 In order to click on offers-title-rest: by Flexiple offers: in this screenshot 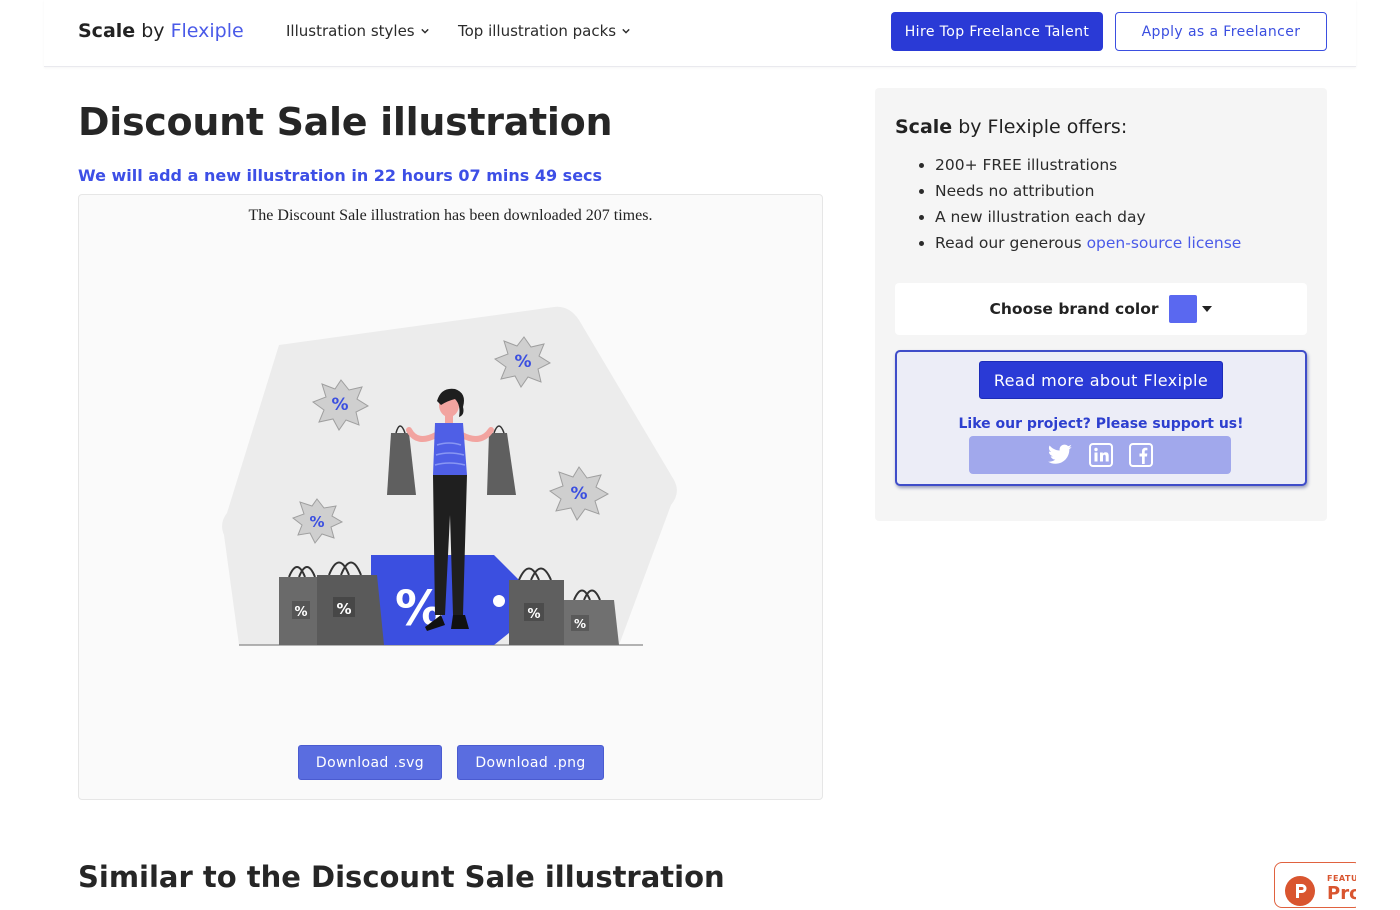, I will do `click(1040, 127)`.